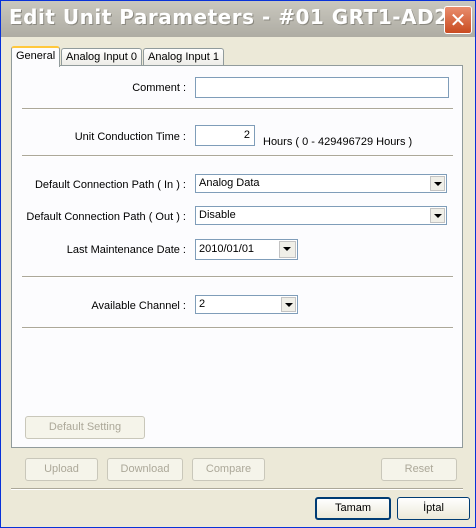 Image resolution: width=476 pixels, height=528 pixels. Describe the element at coordinates (130, 137) in the screenshot. I see `conduction-time-label: Unit Conduction Time :` at that location.